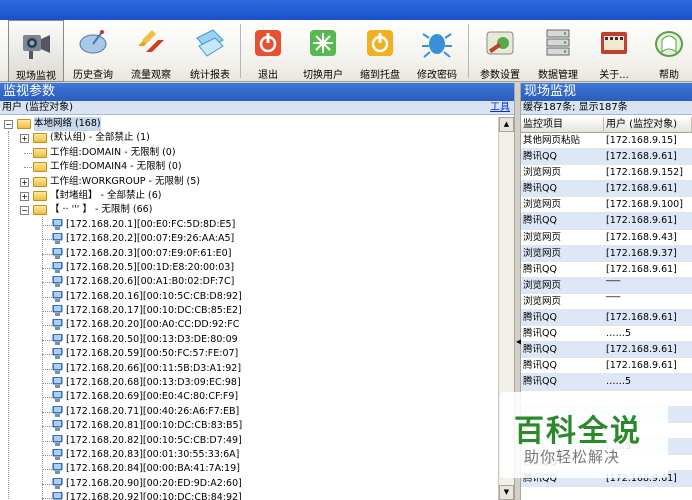 The height and width of the screenshot is (500, 692). Describe the element at coordinates (249, 182) in the screenshot. I see `tree-group-item: + 工作组:WORKGROUP - 无限制 (5)` at that location.